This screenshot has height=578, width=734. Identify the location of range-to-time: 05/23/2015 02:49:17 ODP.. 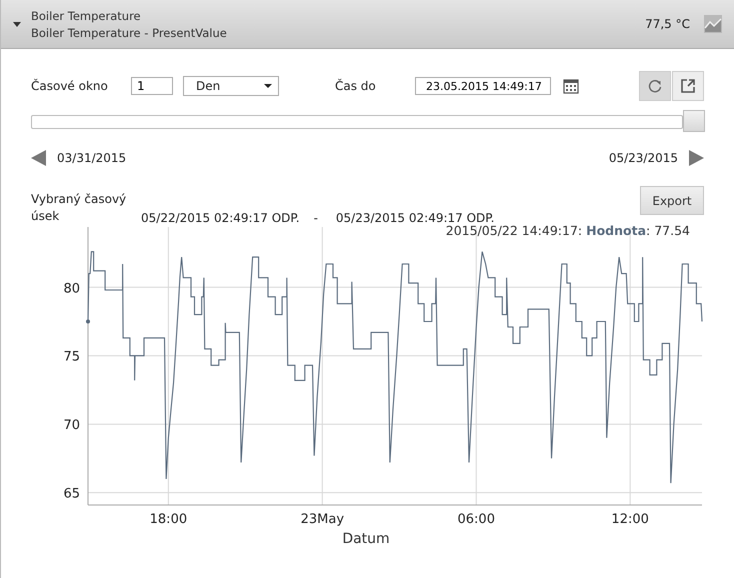
(415, 218).